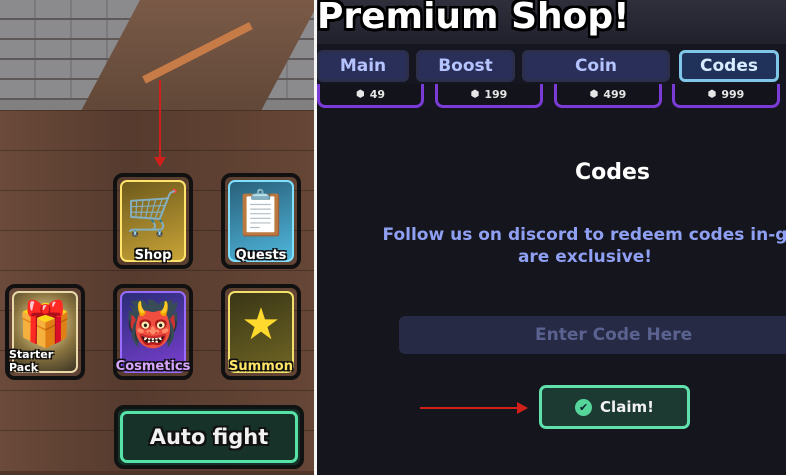 Image resolution: width=786 pixels, height=475 pixels. Describe the element at coordinates (627, 407) in the screenshot. I see `claim-button-label: Claim!` at that location.